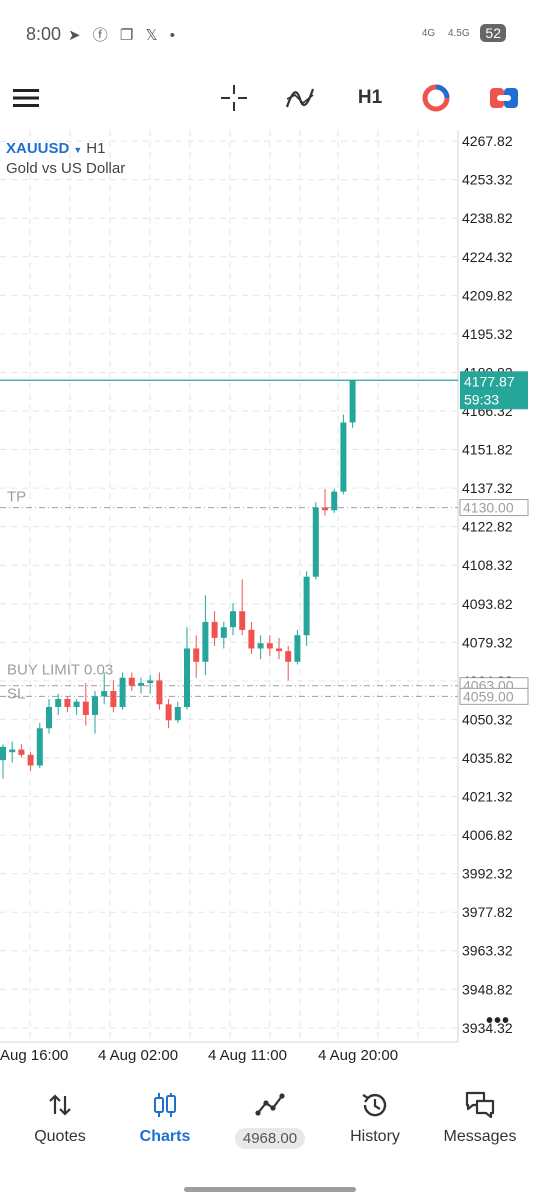  I want to click on timeframe-button: H1, so click(370, 98).